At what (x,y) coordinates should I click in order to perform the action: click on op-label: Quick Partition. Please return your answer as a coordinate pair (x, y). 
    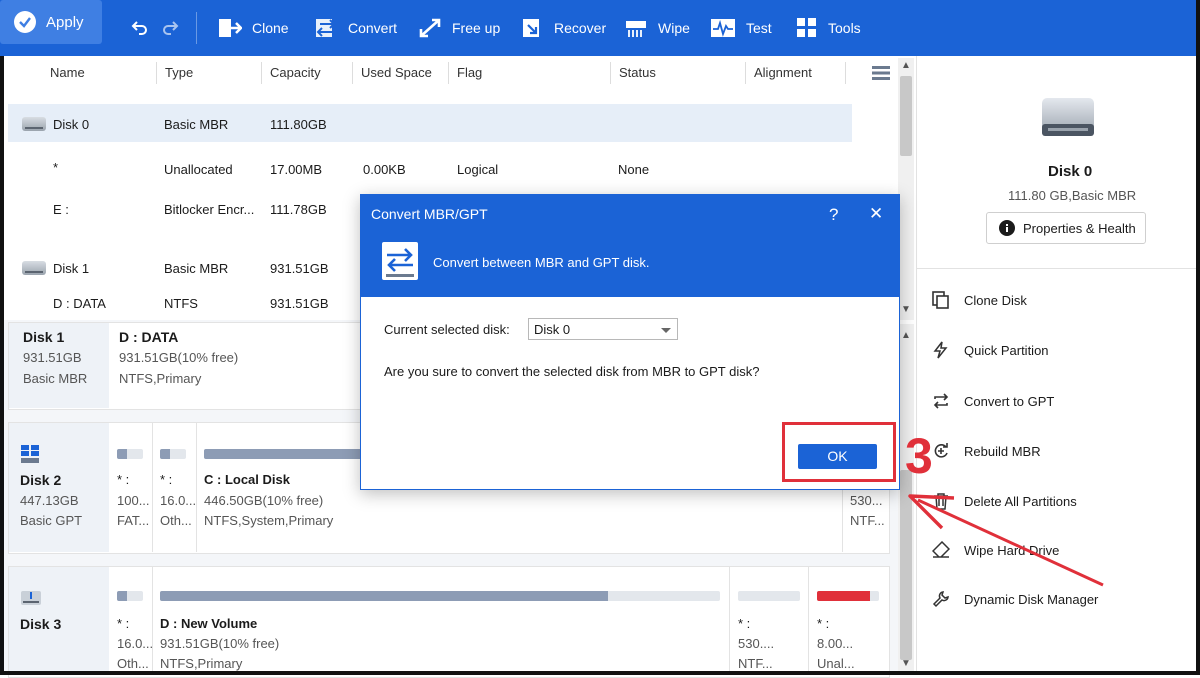
    Looking at the image, I should click on (1006, 350).